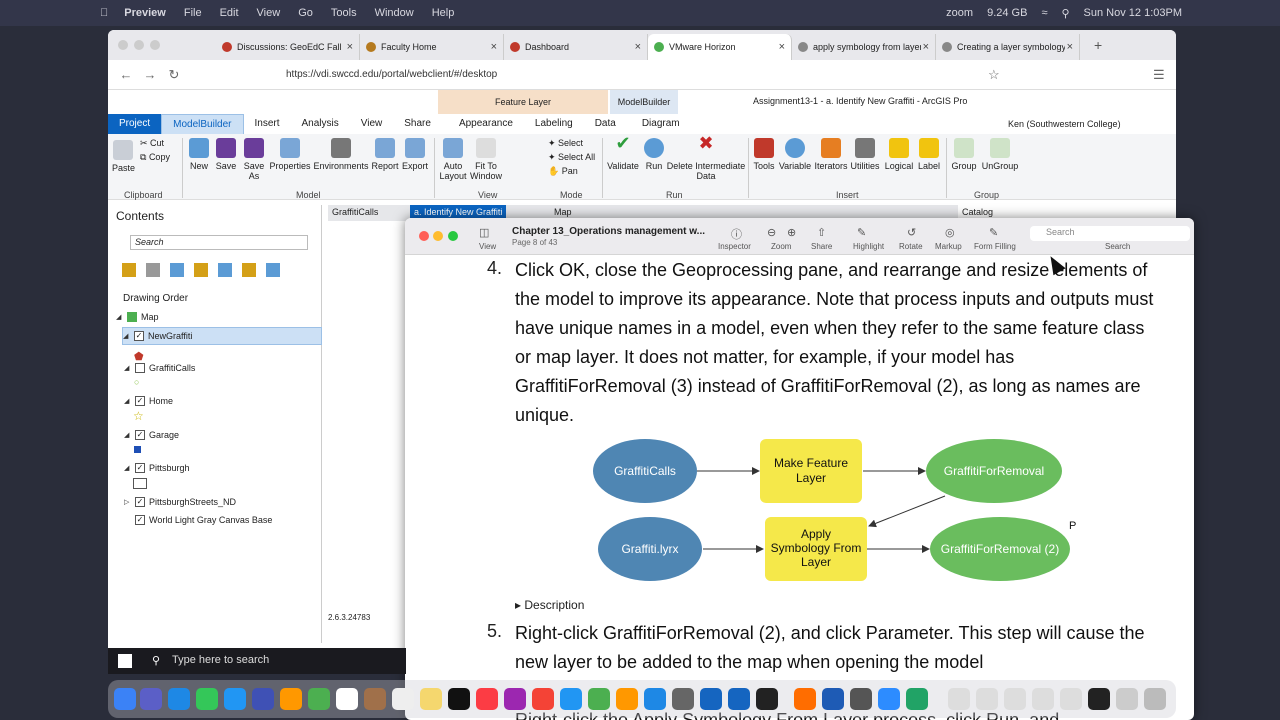 Image resolution: width=1280 pixels, height=720 pixels. Describe the element at coordinates (273, 270) in the screenshot. I see `list-by-perspective-icon` at that location.